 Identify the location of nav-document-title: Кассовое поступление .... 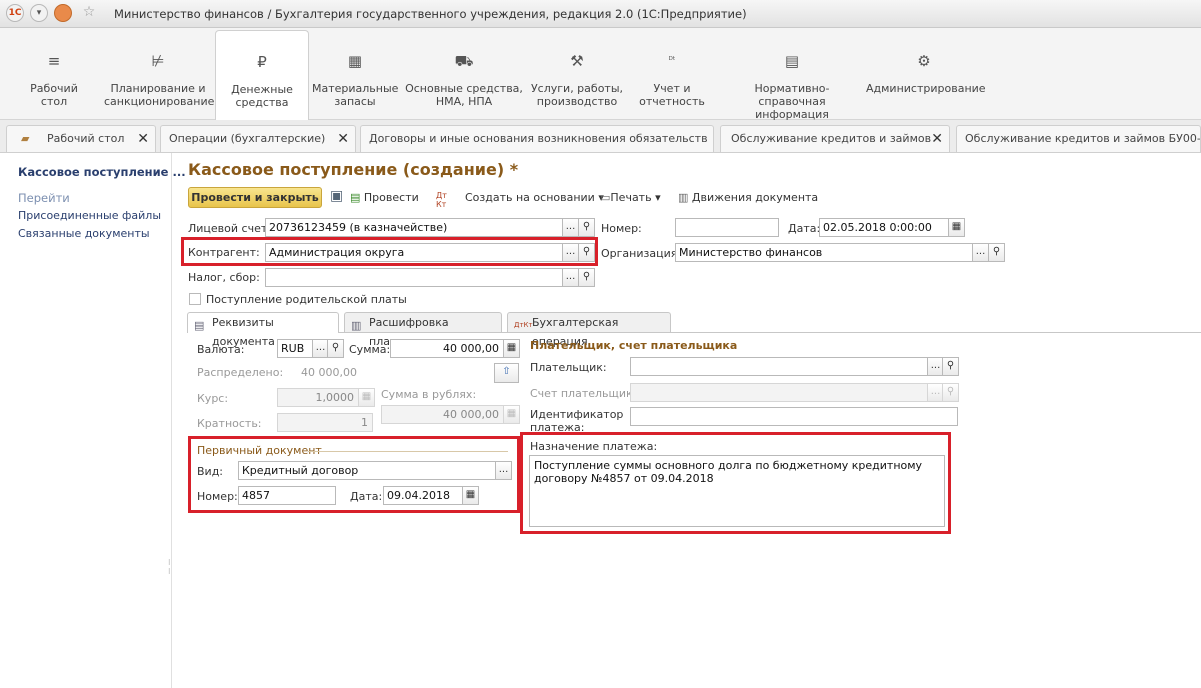
(102, 172).